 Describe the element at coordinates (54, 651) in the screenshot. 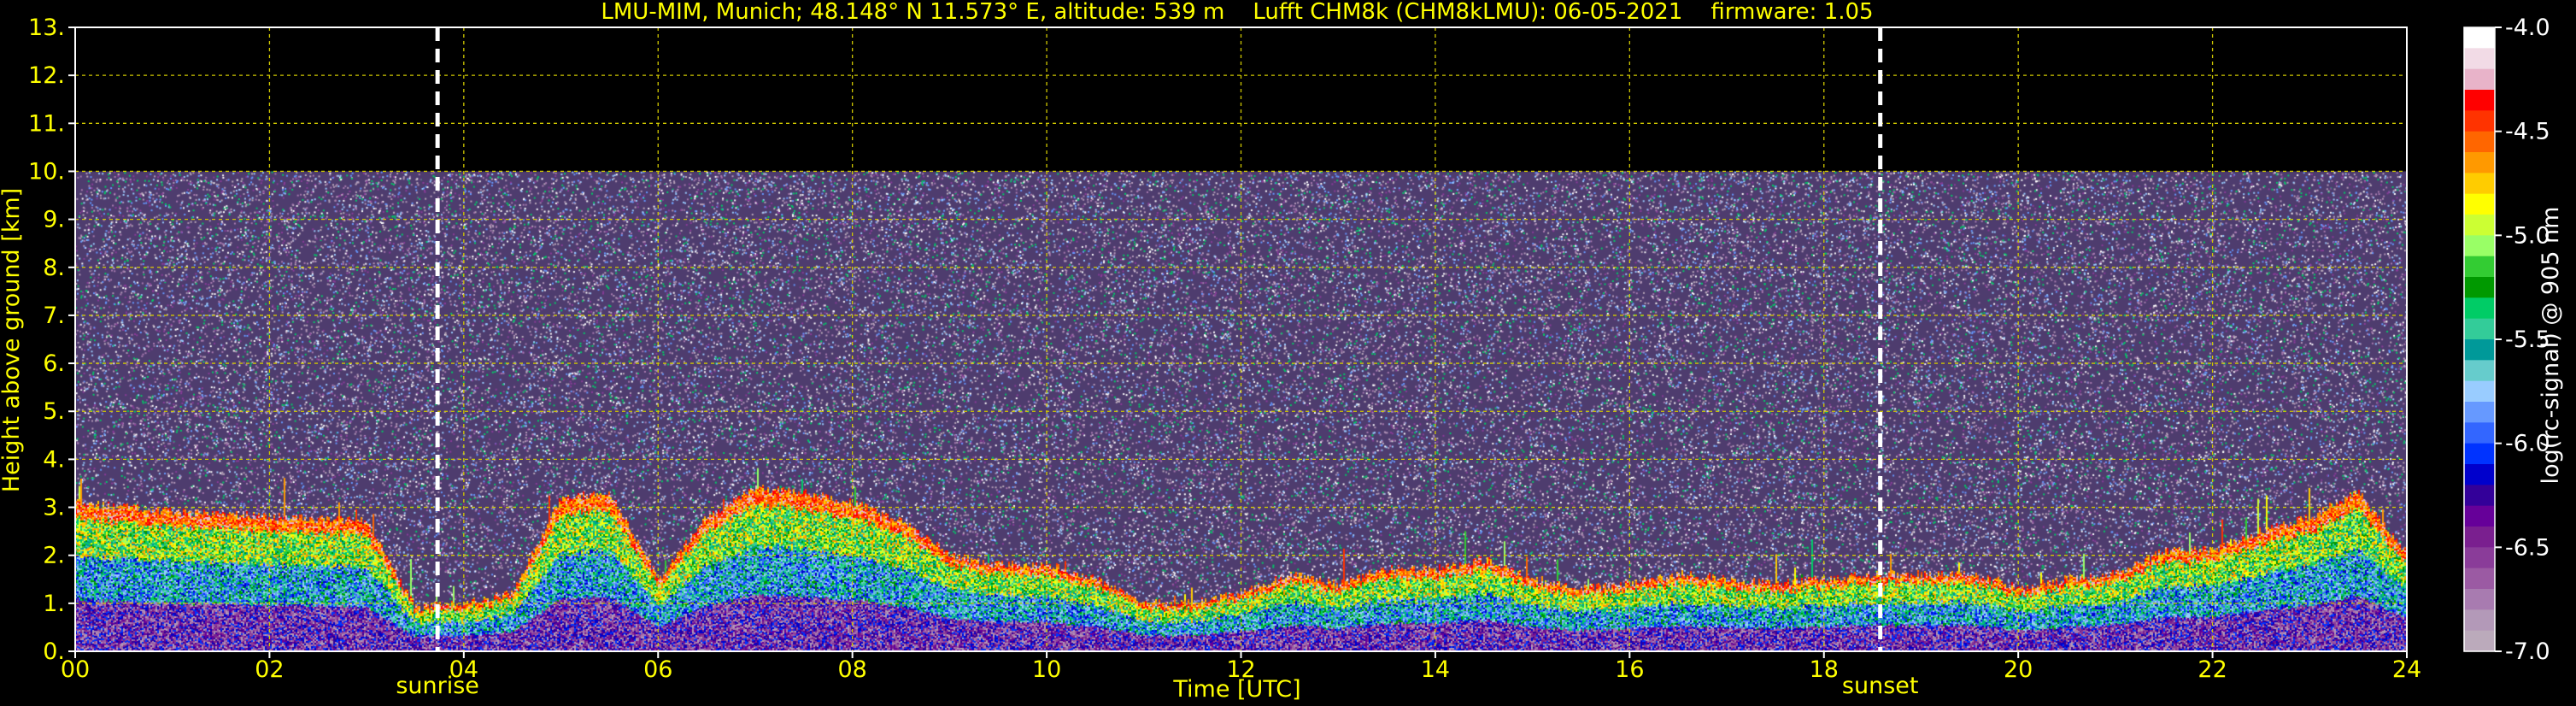

I see `y-tick-label: 0.` at that location.